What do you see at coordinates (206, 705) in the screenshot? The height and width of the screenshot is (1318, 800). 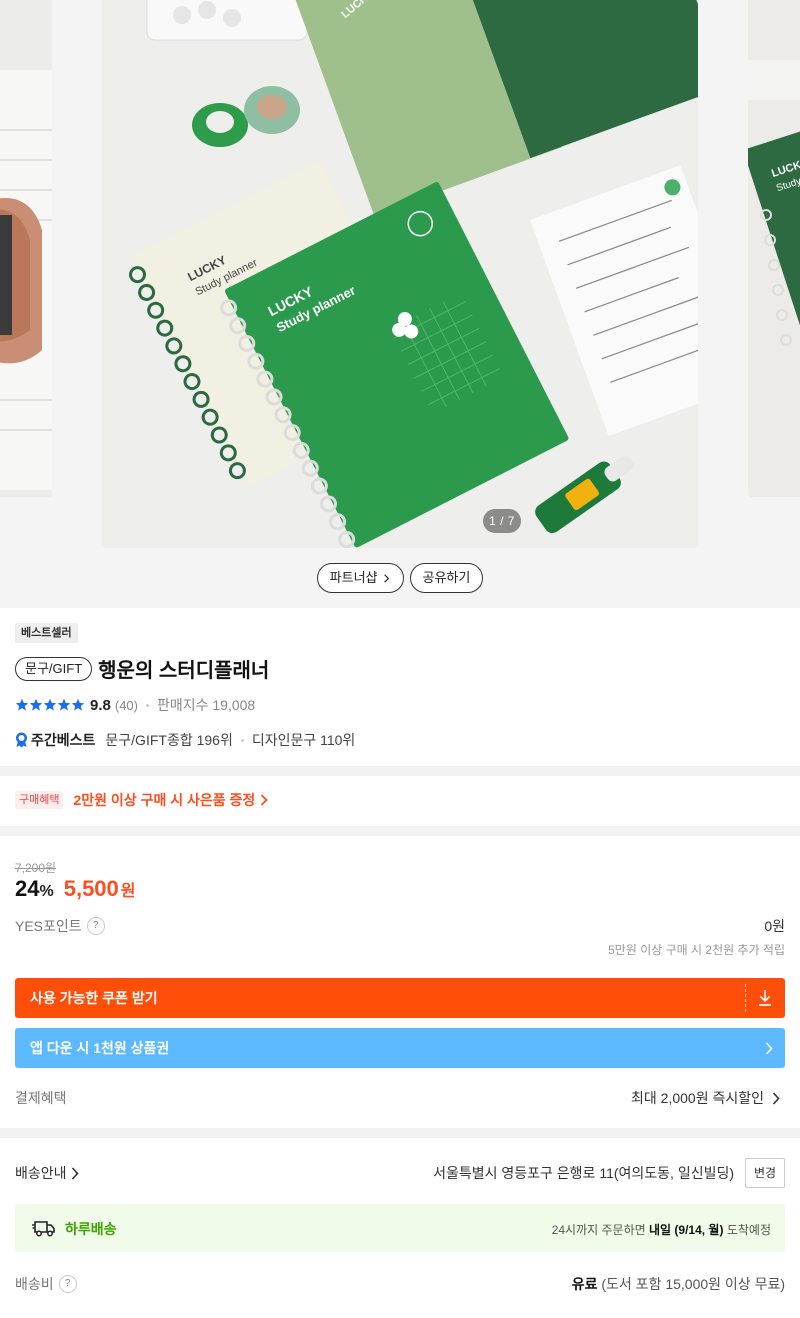 I see `sales-index: 판매지수 19,008` at bounding box center [206, 705].